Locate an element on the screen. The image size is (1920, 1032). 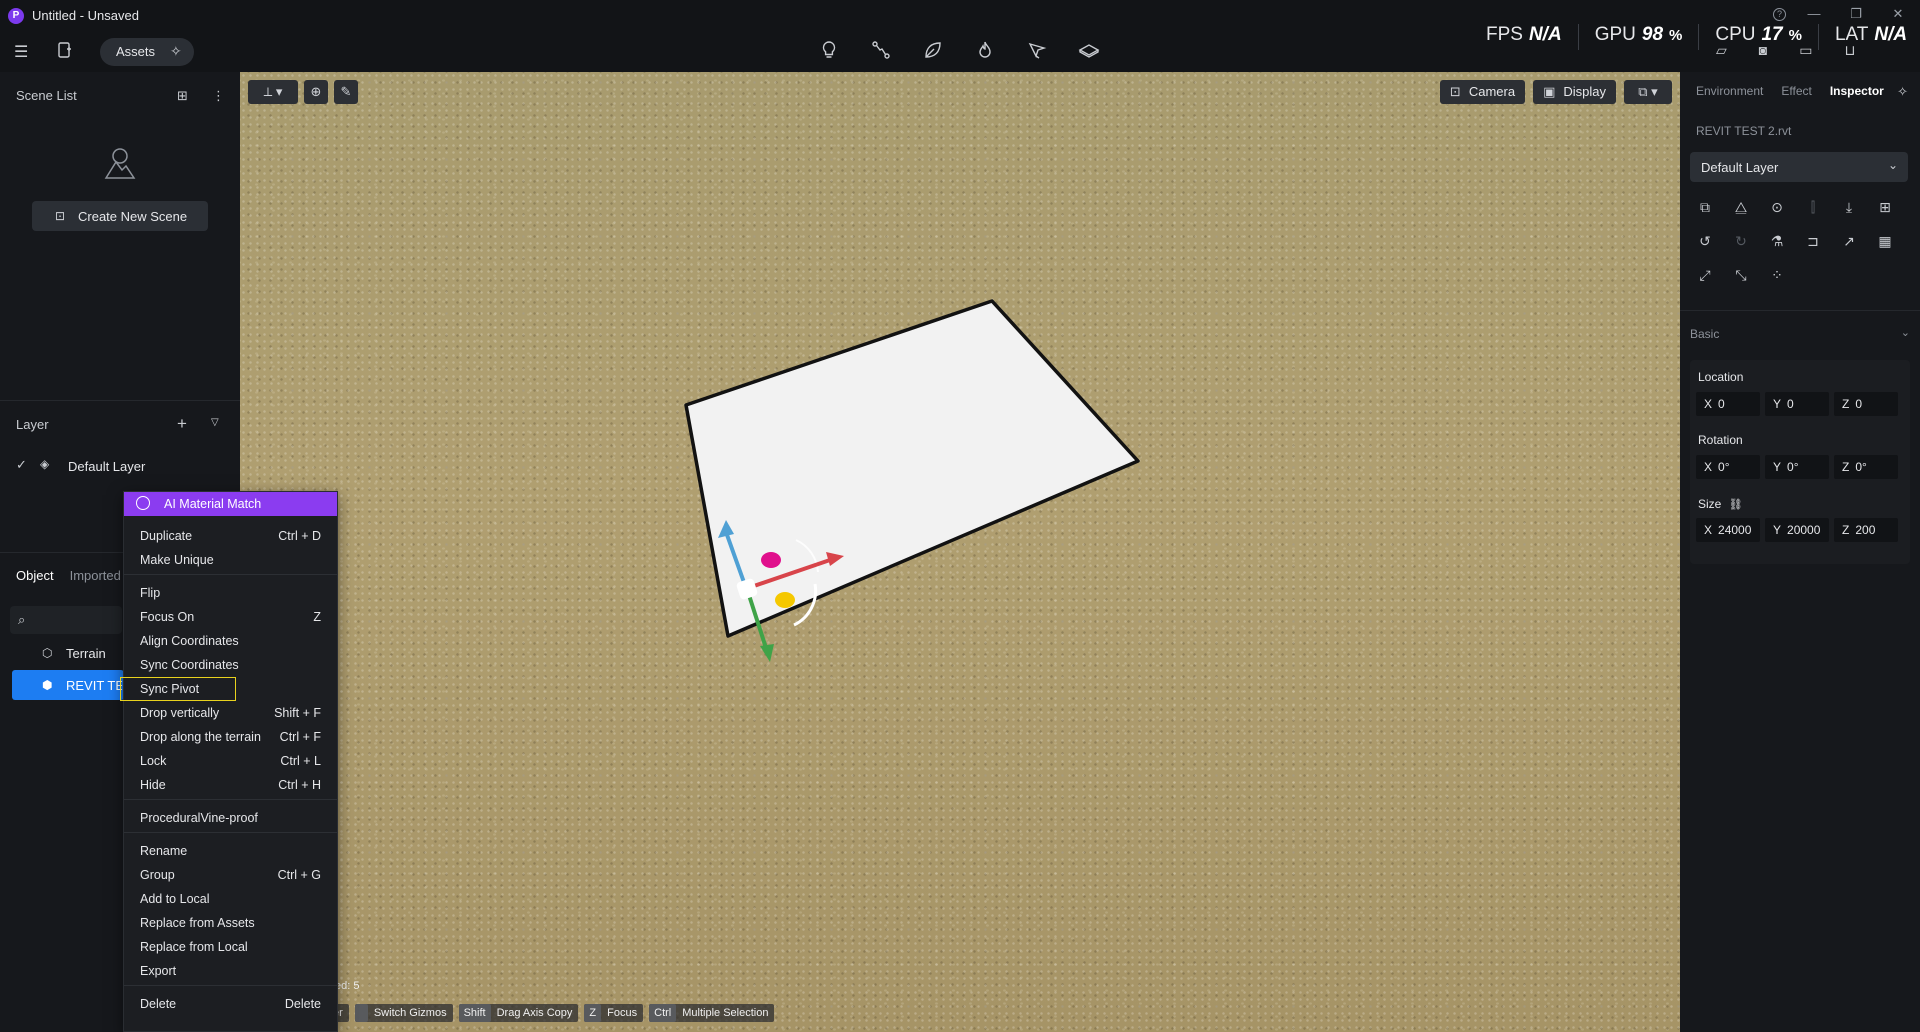
menu-item-delete: Delete Delete is located at coordinates (230, 1004).